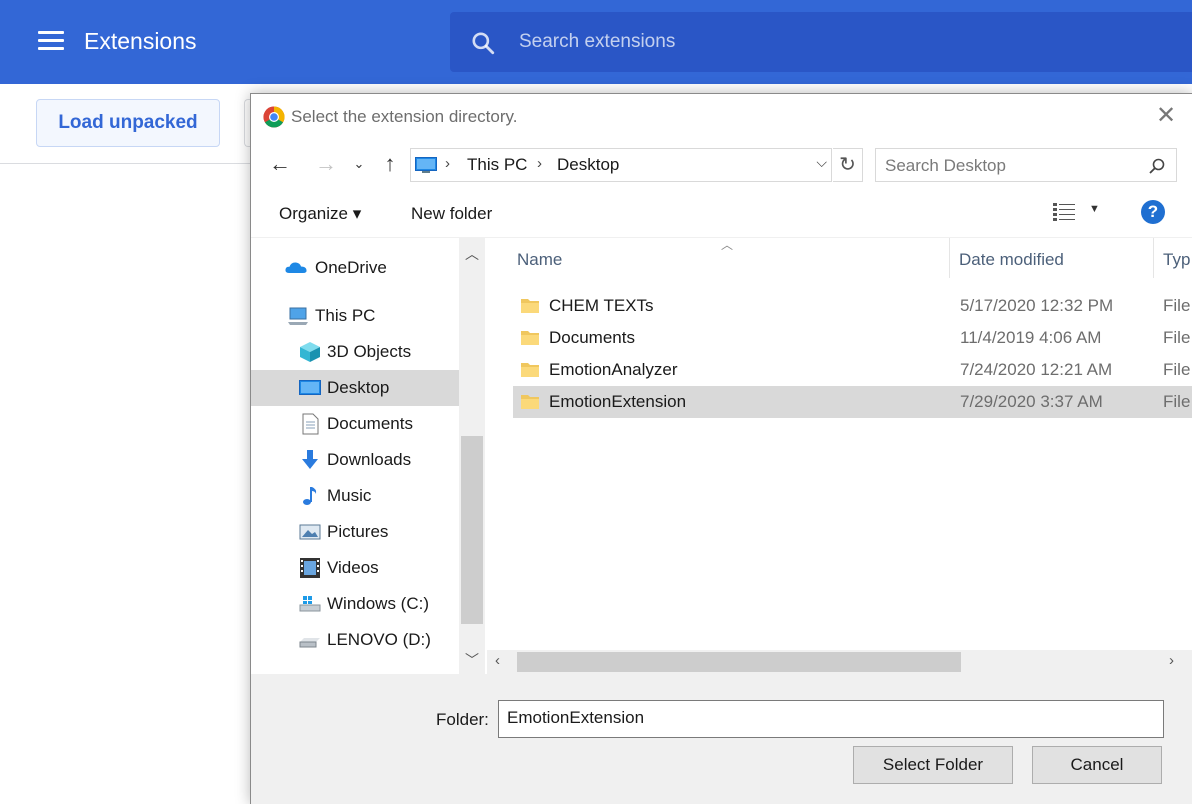 The image size is (1192, 804). Describe the element at coordinates (369, 459) in the screenshot. I see `tree-item-label: Downloads` at that location.